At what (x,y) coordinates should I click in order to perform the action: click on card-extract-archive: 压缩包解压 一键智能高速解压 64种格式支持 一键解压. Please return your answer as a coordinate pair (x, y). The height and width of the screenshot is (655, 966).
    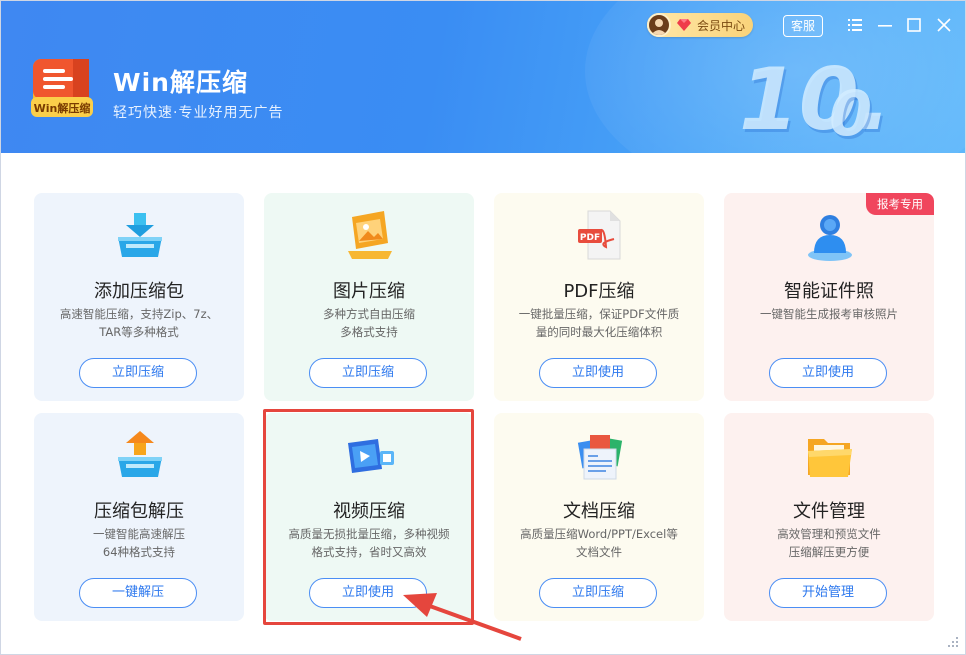
    Looking at the image, I should click on (139, 517).